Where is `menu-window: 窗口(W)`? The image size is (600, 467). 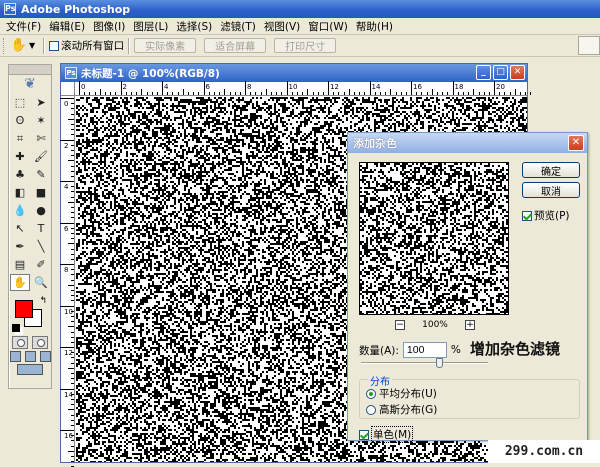
menu-window: 窗口(W) is located at coordinates (328, 26).